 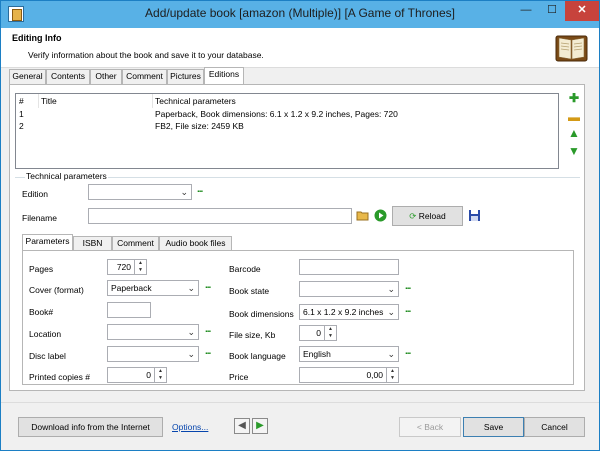 I want to click on tab-comment-sub: Comment, so click(x=135, y=243).